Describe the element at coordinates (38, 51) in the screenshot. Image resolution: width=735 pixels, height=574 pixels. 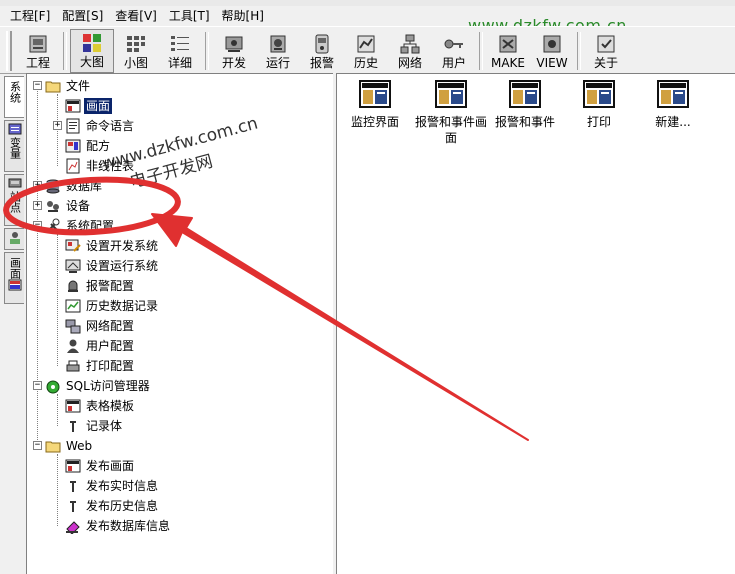
I see `toolbar-button-project: 工程` at that location.